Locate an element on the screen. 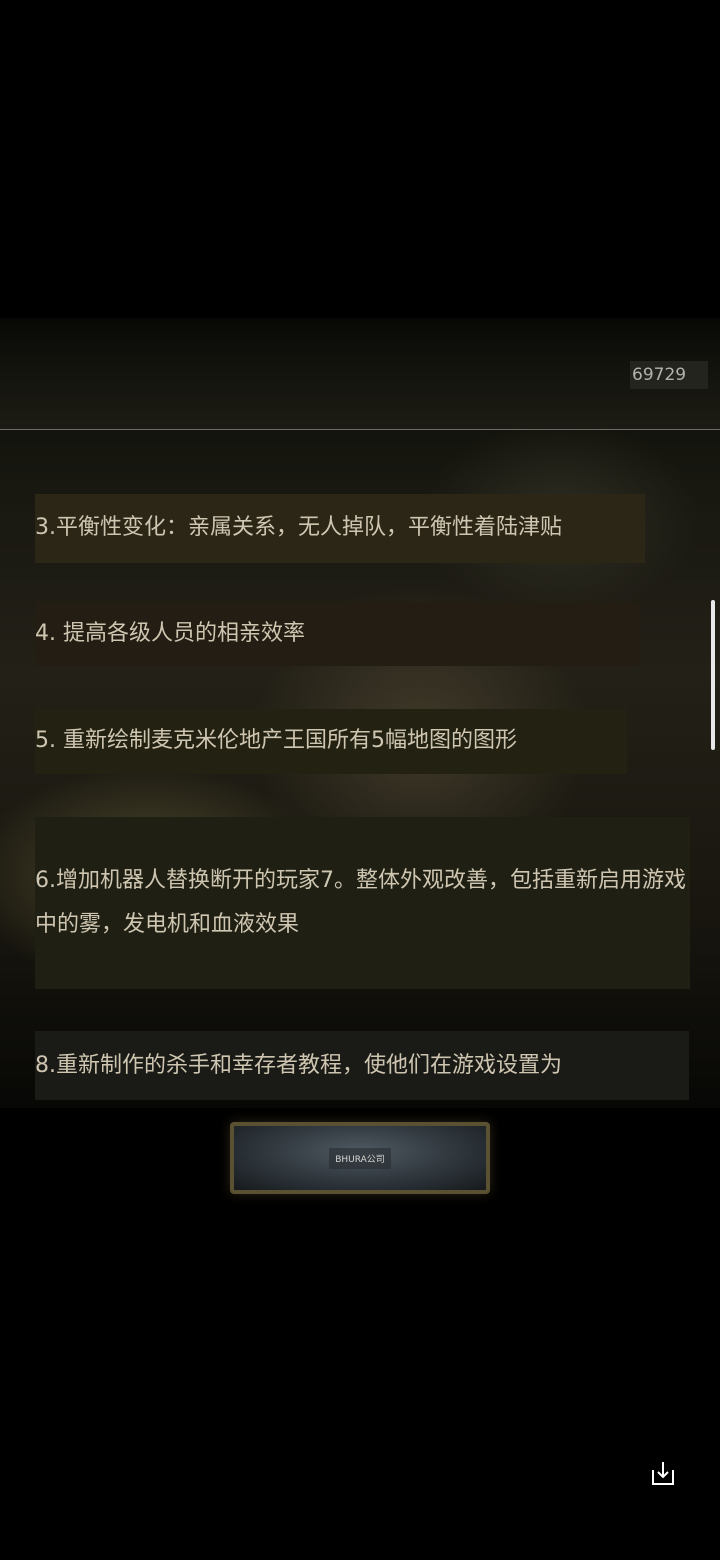 The image size is (720, 1560). download-button is located at coordinates (663, 1474).